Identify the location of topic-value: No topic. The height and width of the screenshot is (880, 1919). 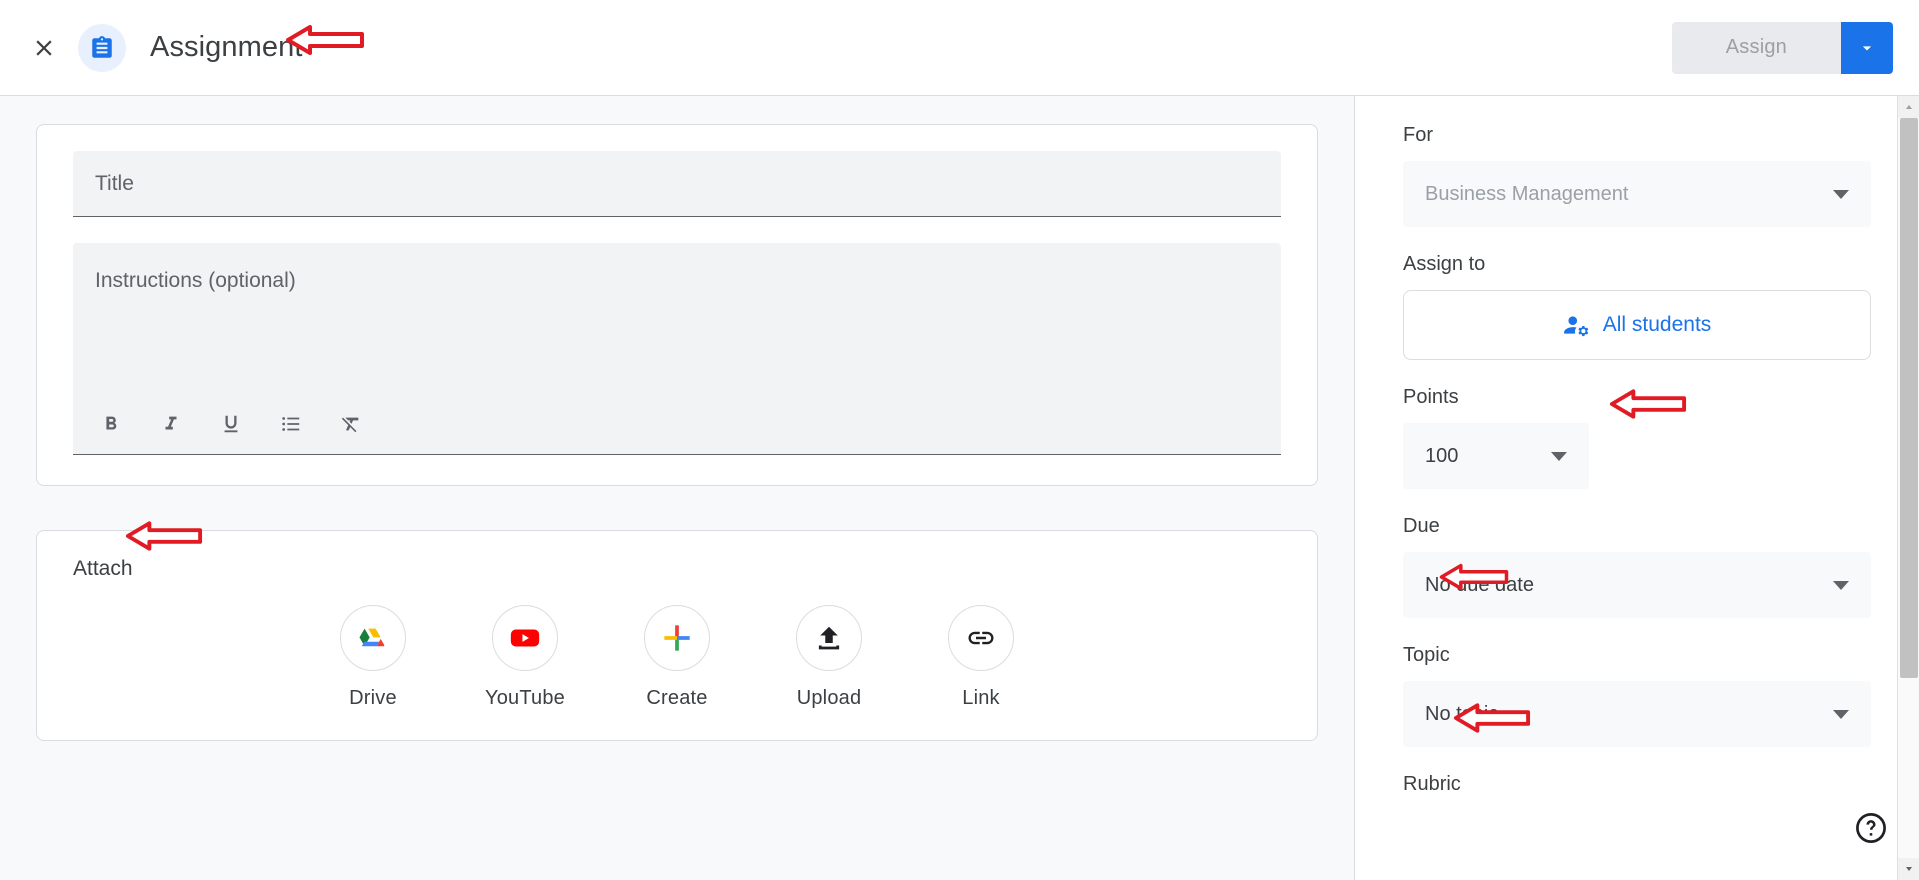
(1462, 713).